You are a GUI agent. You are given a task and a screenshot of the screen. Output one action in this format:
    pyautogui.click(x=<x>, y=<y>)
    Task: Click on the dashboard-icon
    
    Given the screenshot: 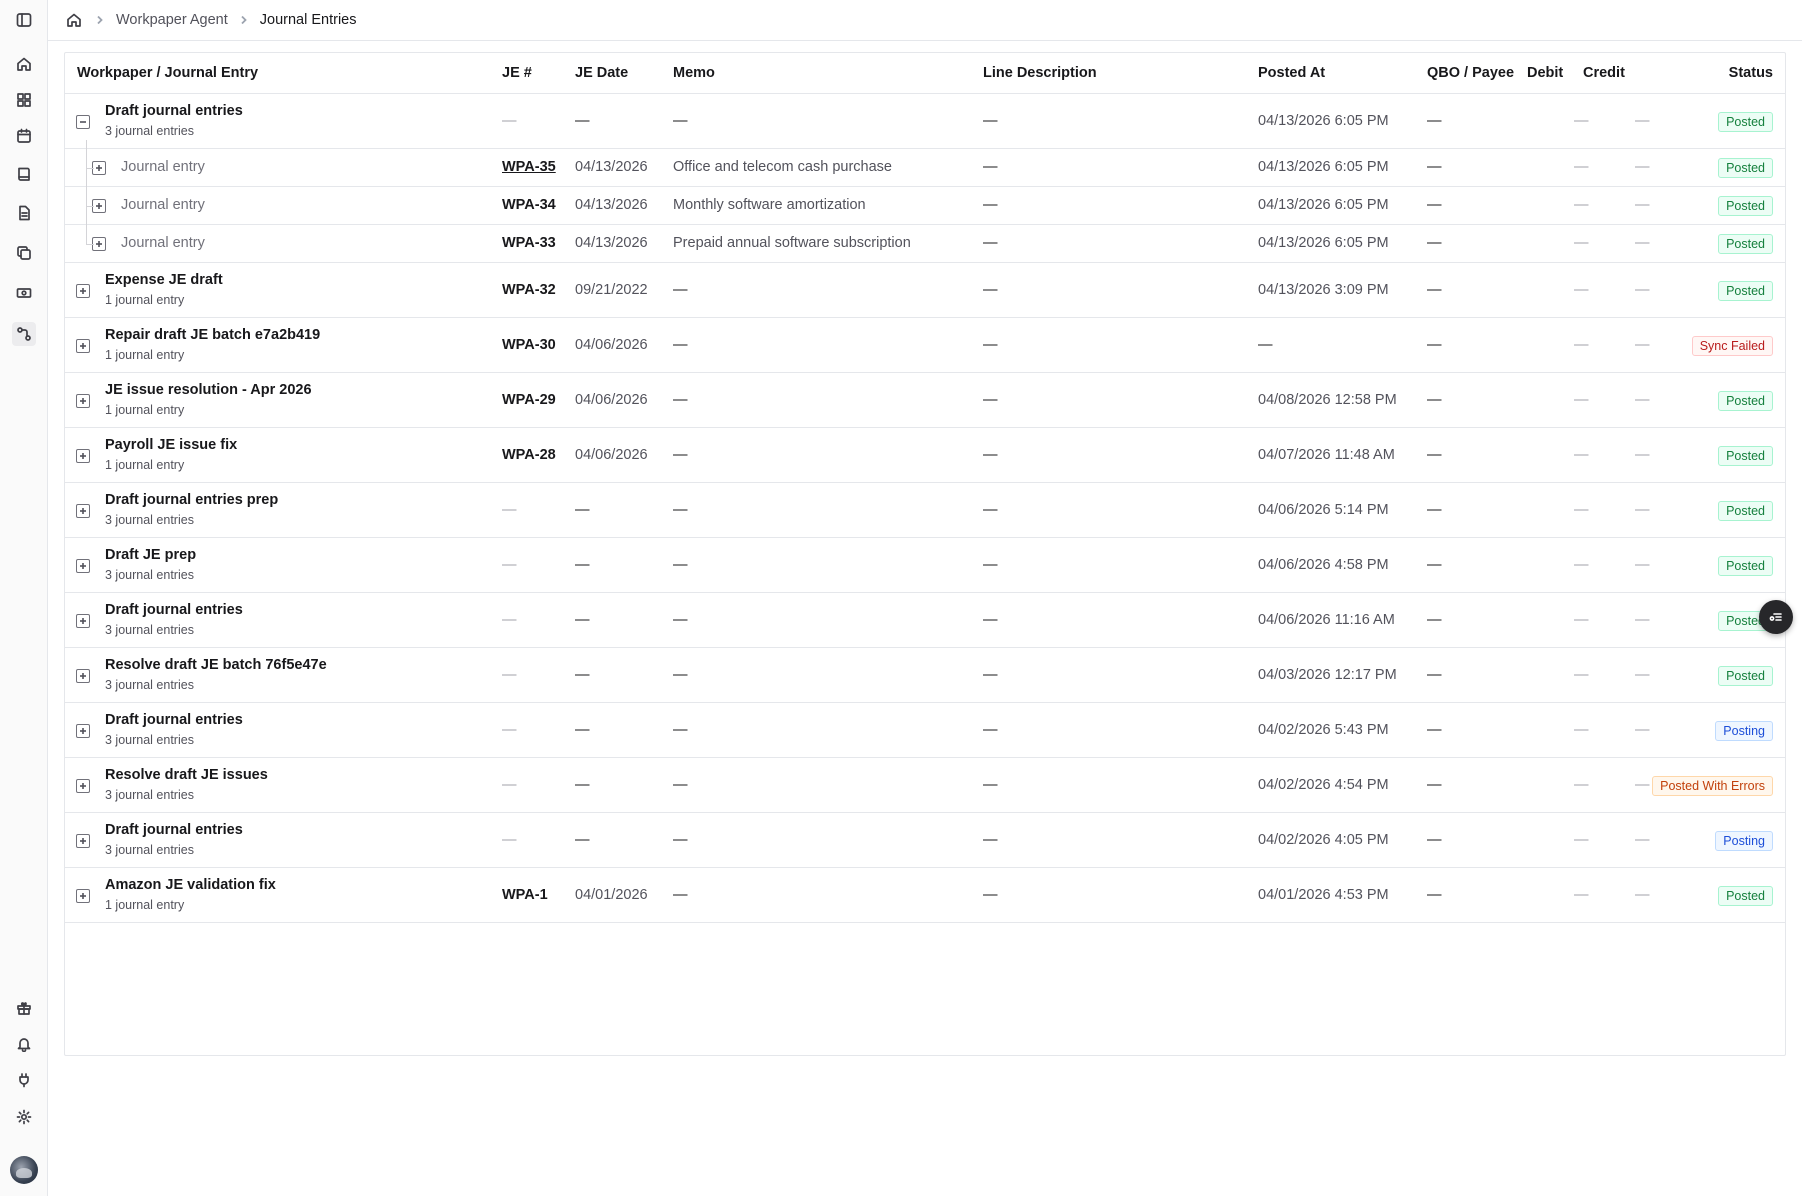 What is the action you would take?
    pyautogui.click(x=24, y=100)
    